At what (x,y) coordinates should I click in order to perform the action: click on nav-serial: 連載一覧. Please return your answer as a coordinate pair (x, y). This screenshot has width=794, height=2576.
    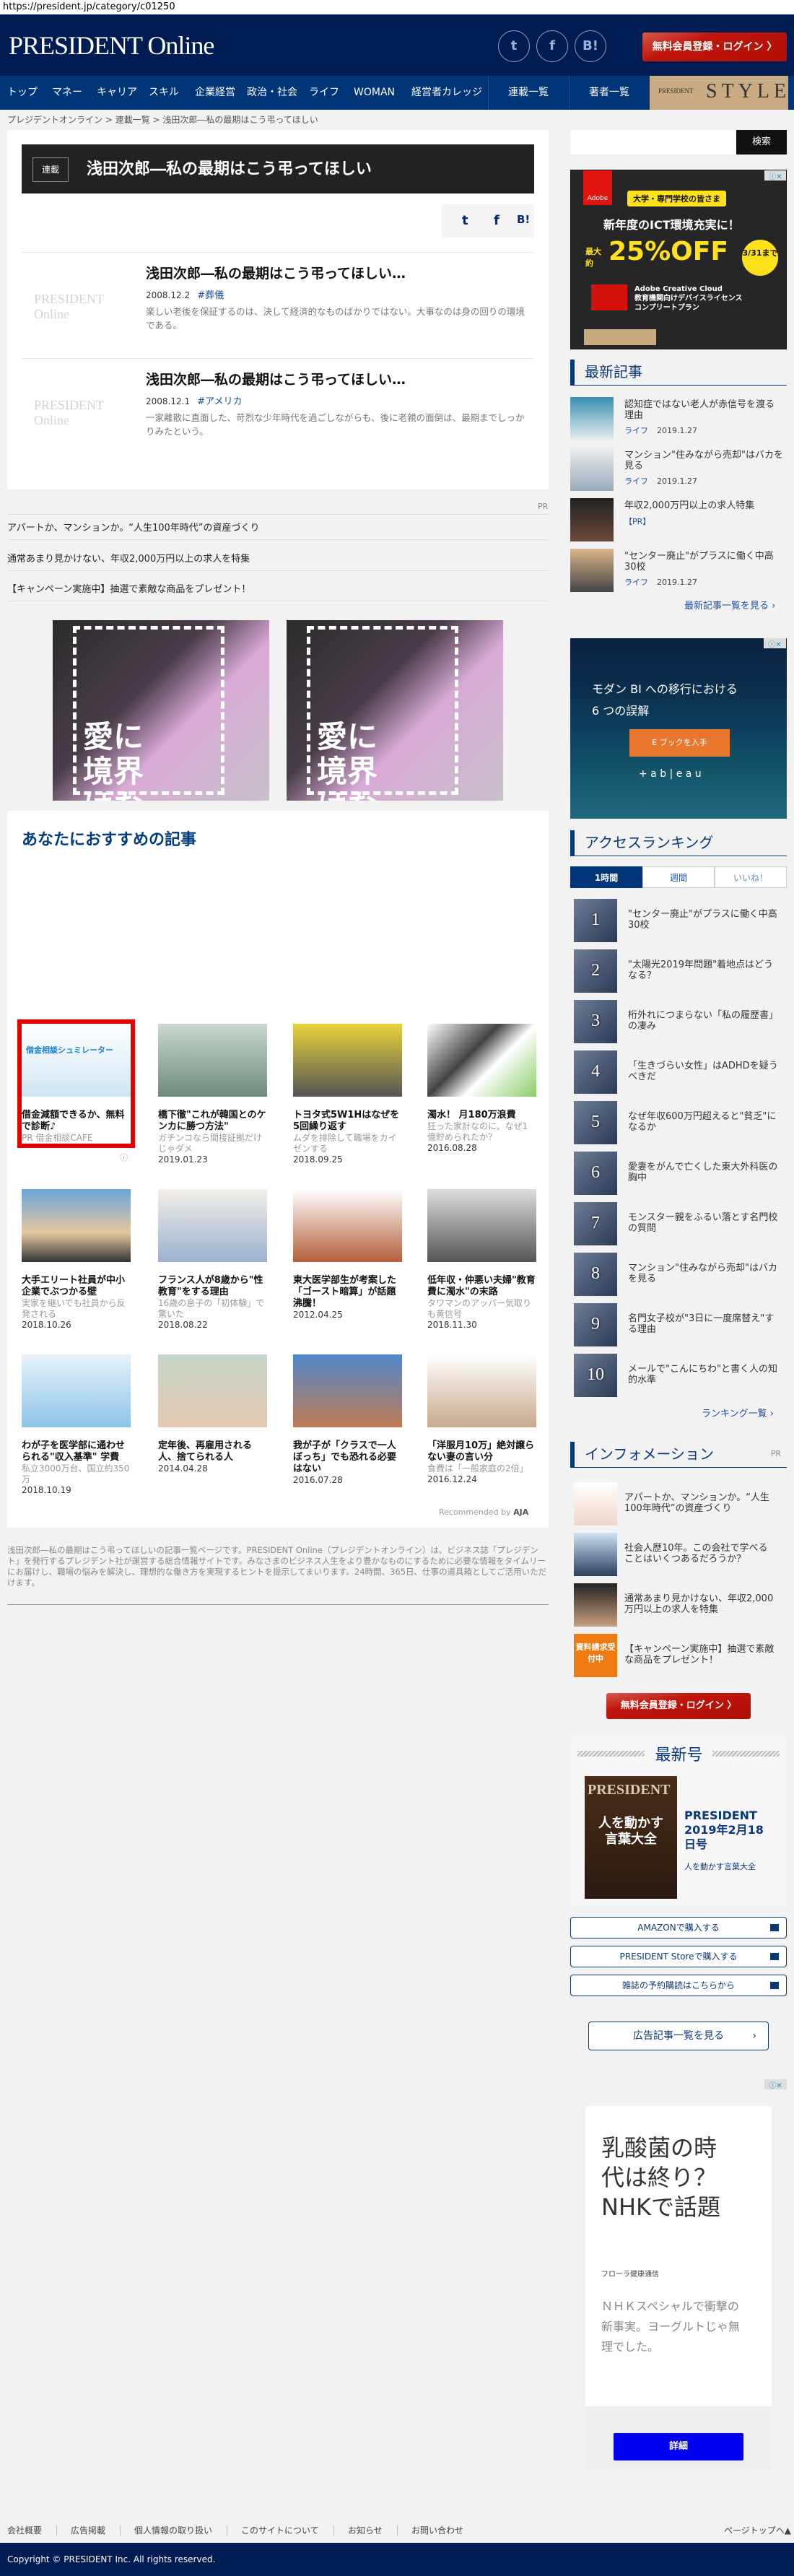
    Looking at the image, I should click on (528, 93).